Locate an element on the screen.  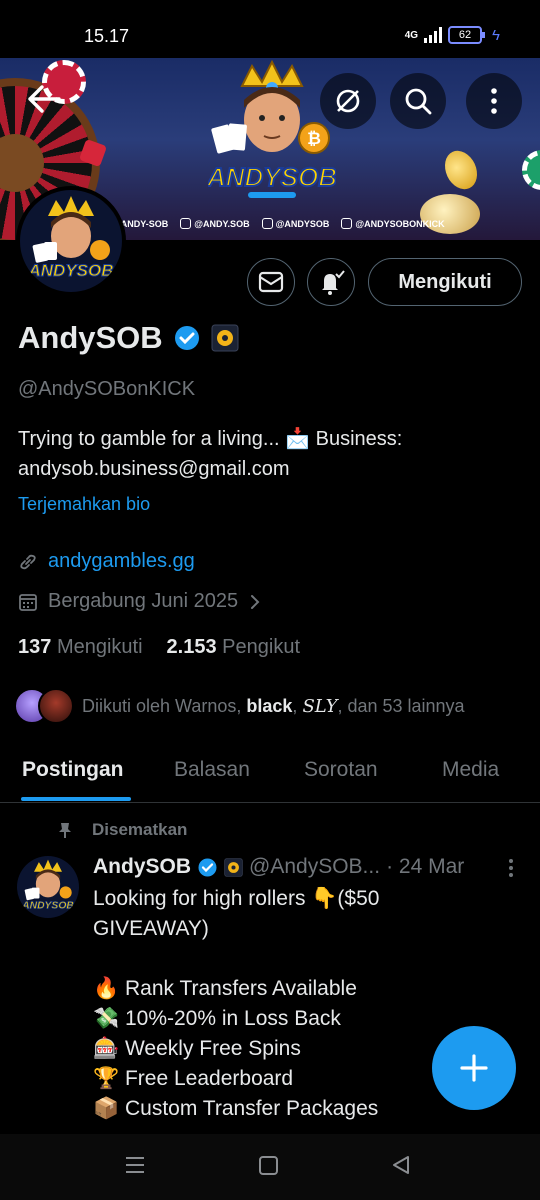
battery-icon: 62 is located at coordinates (467, 35).